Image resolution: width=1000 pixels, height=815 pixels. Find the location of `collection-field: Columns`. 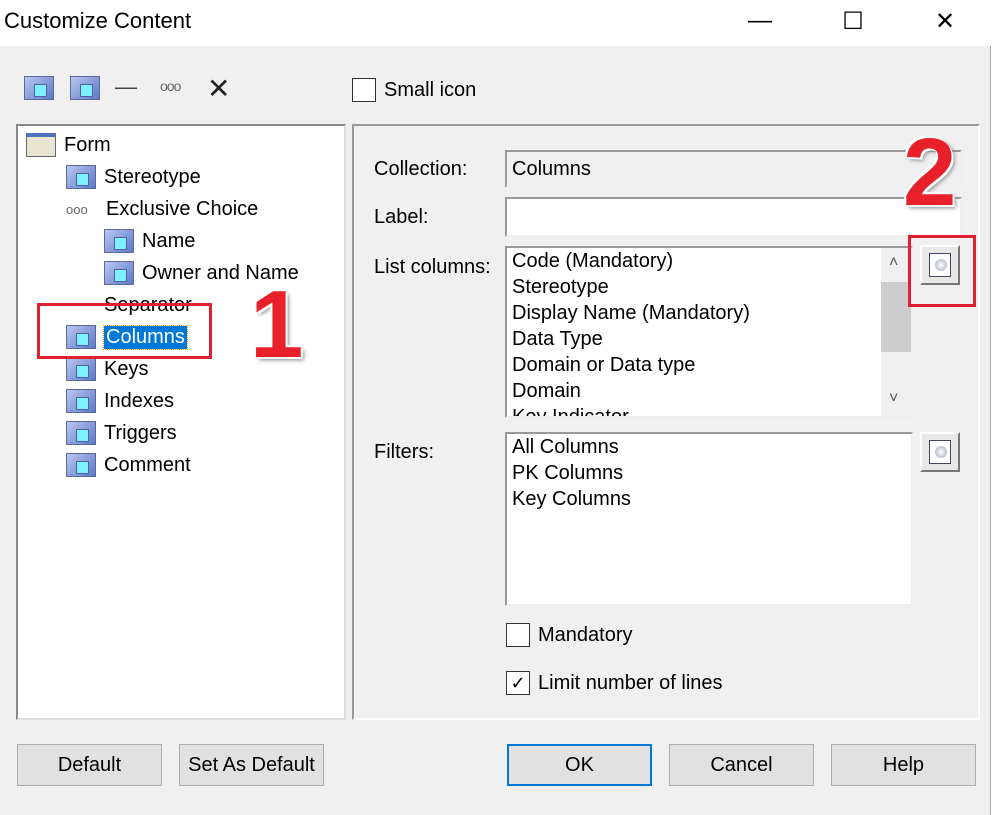

collection-field: Columns is located at coordinates (733, 169).